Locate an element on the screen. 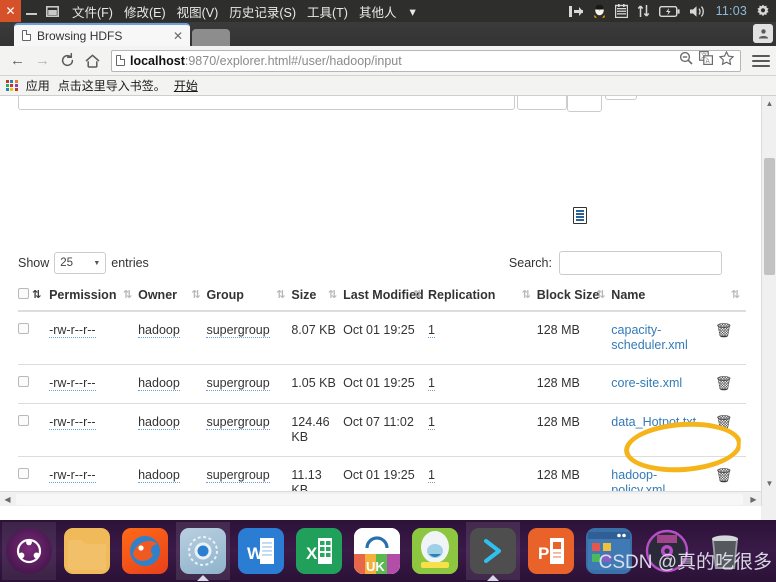  dock-item-terminal is located at coordinates (493, 551).